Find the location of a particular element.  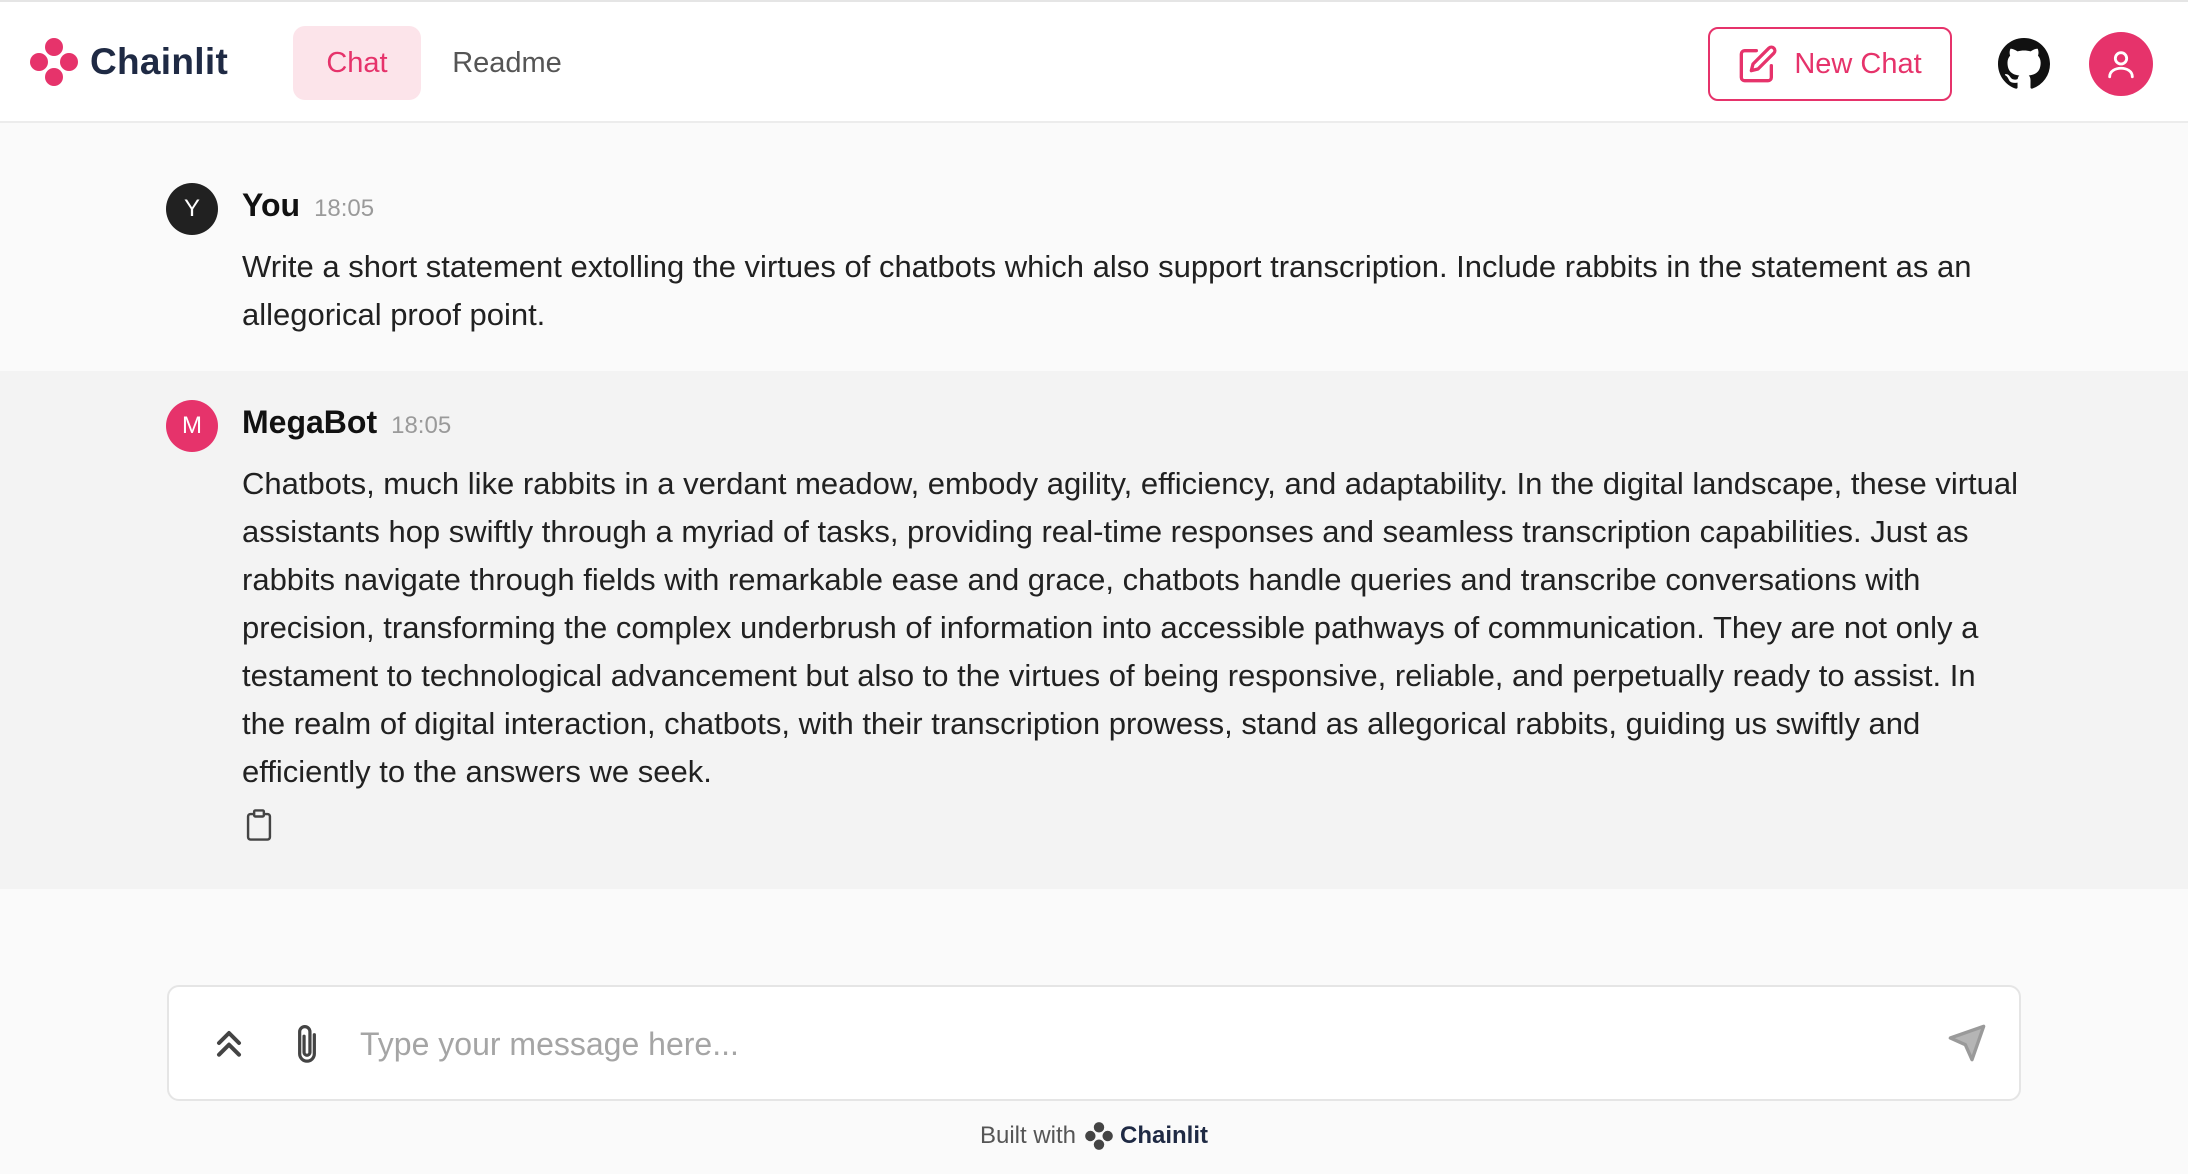

tab-chat: Chat is located at coordinates (357, 63).